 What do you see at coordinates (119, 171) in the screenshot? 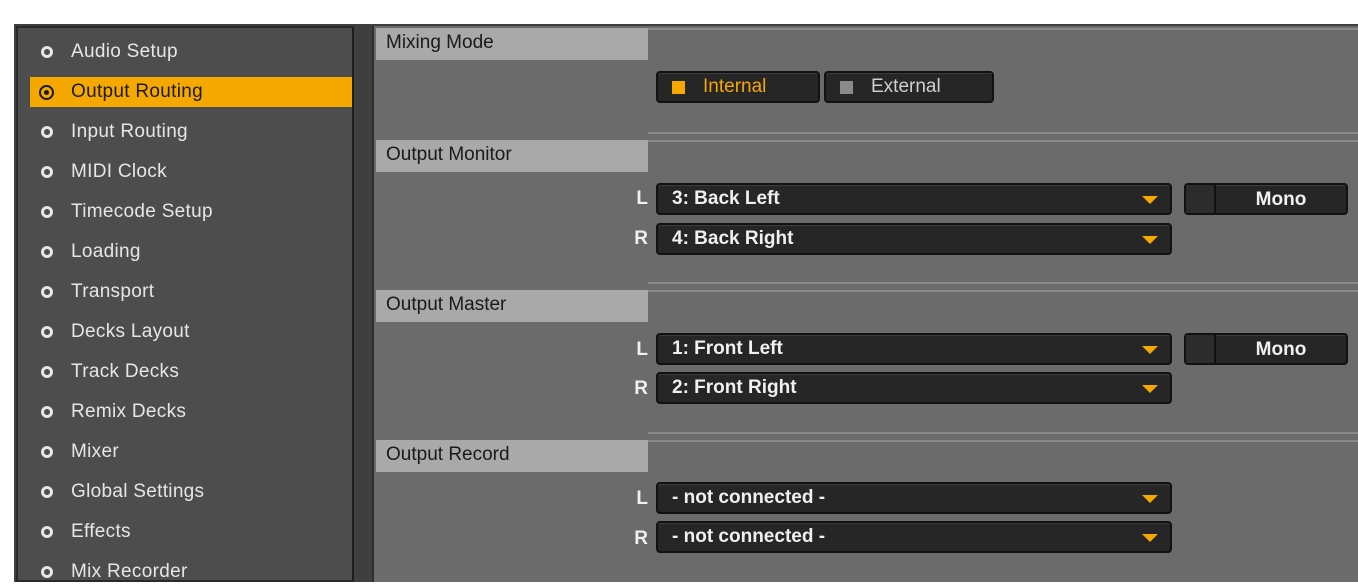
I see `sidebar-item-label: MIDI Clock` at bounding box center [119, 171].